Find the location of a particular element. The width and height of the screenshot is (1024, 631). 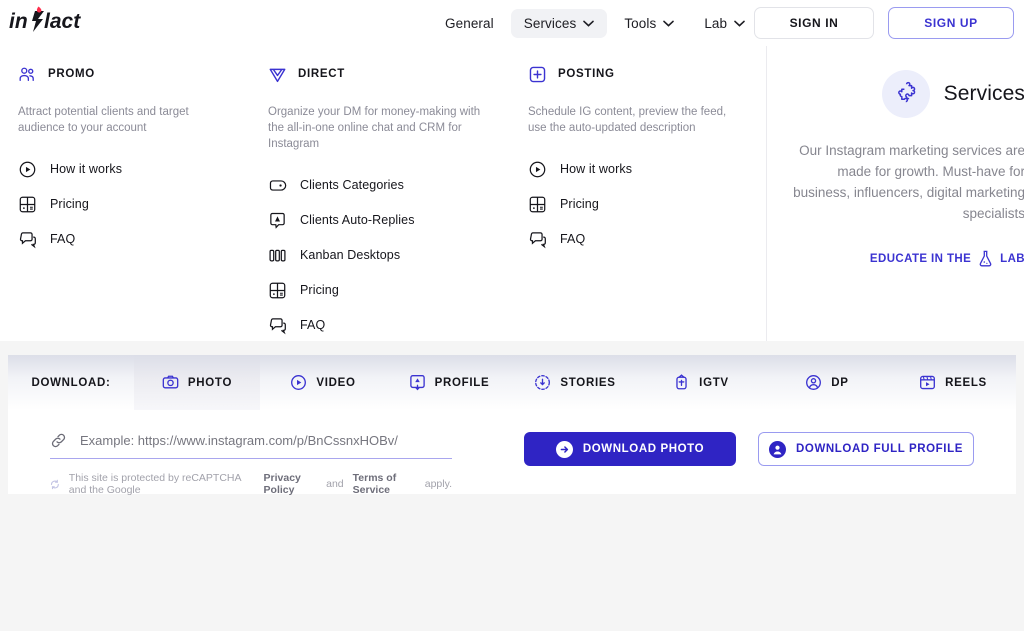

chat-faq-icon is located at coordinates (27, 239).